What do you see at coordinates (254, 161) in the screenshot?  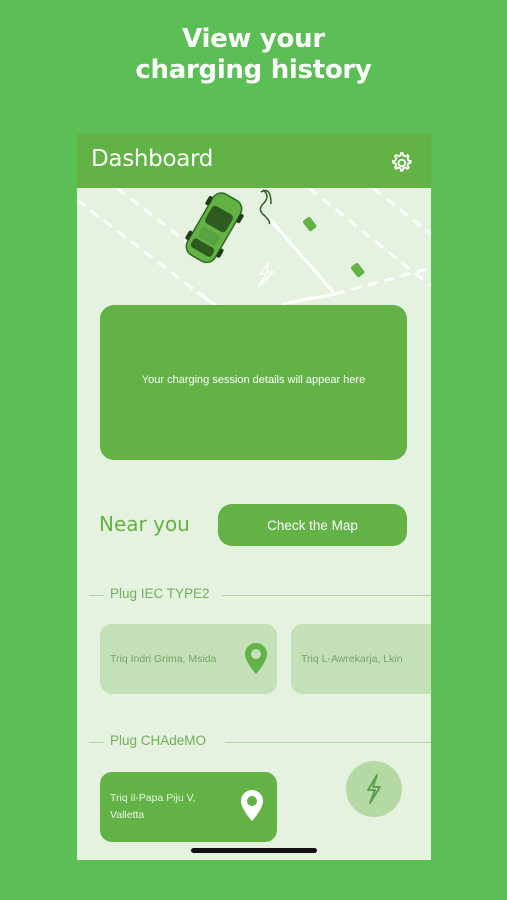 I see `app-bar: Dashboard` at bounding box center [254, 161].